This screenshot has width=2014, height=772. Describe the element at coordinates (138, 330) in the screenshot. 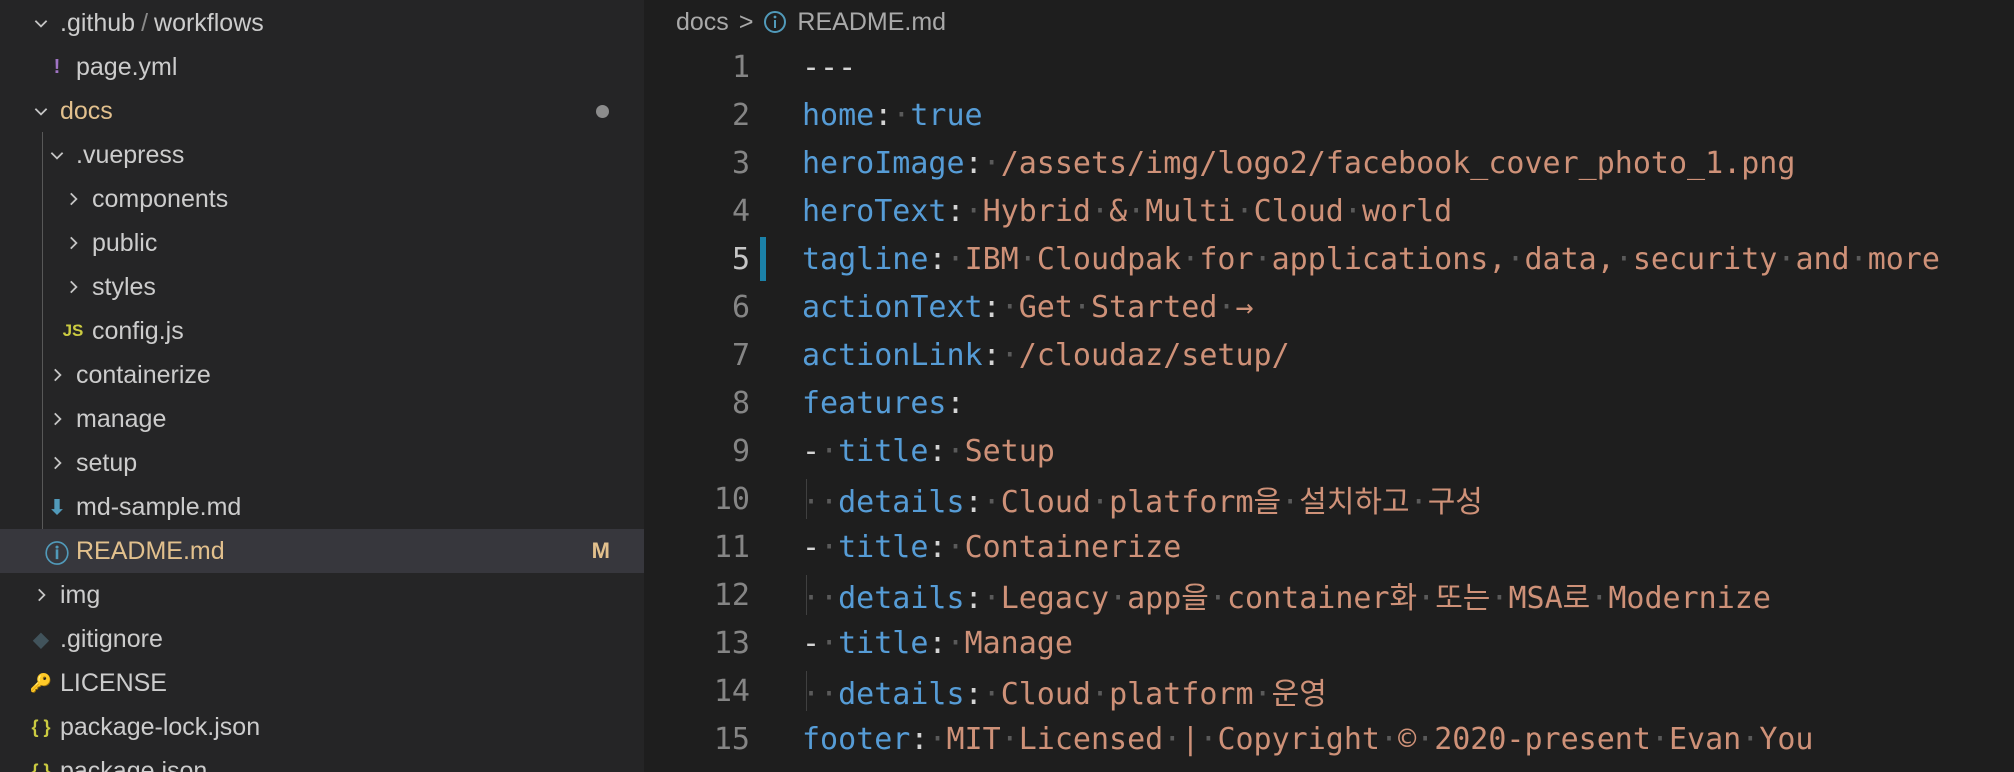

I see `tree-item-label: config.js` at that location.